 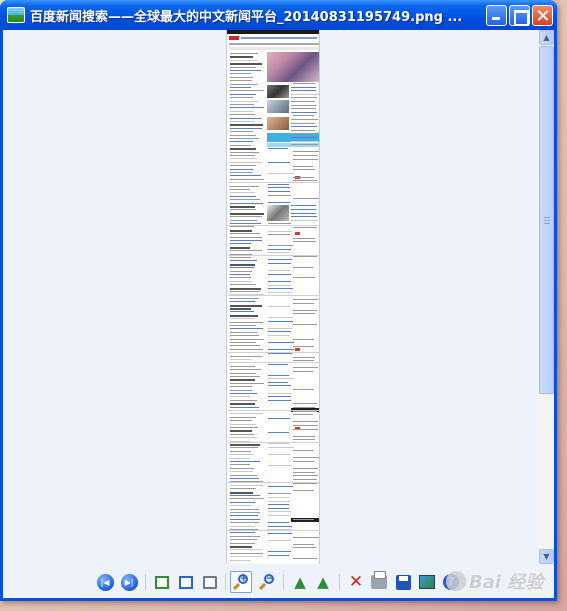 I want to click on best-fit-button, so click(x=162, y=582).